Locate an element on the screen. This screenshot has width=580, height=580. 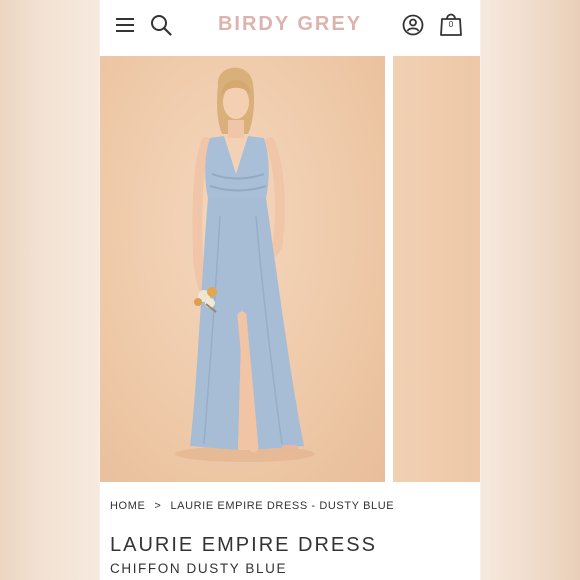
breadcrumb-home-link: HOME is located at coordinates (127, 506).